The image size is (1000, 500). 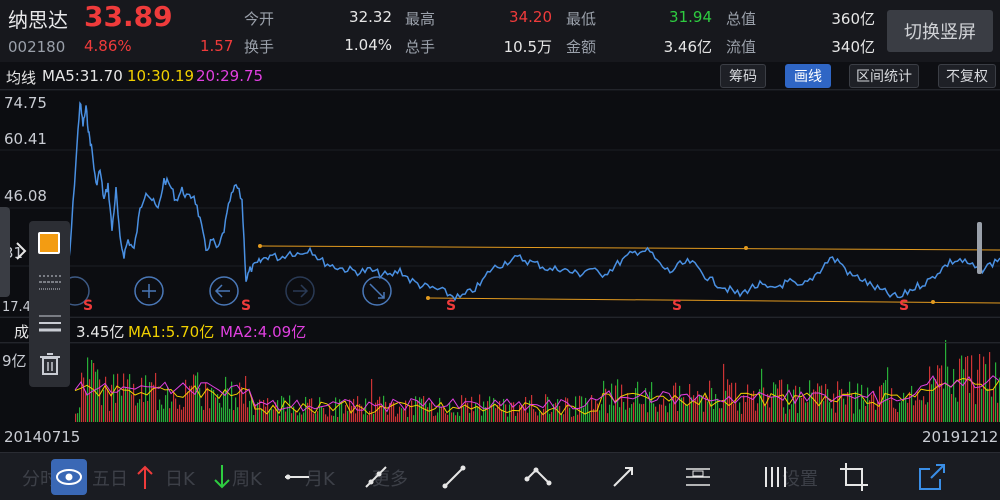 I want to click on range-stats-button: 区间统计, so click(x=884, y=76).